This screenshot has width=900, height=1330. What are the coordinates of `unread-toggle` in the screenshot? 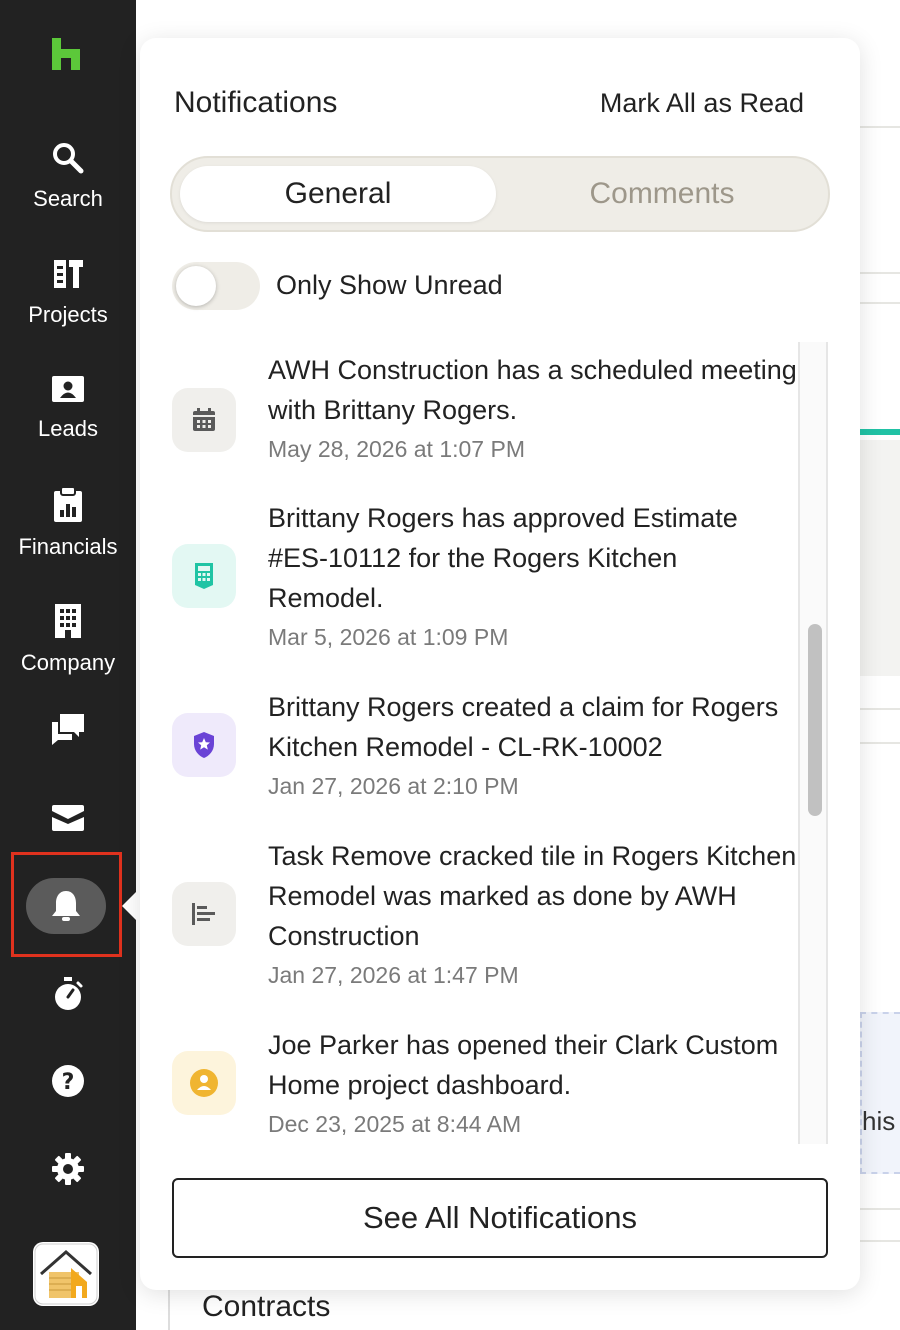 It's located at (216, 286).